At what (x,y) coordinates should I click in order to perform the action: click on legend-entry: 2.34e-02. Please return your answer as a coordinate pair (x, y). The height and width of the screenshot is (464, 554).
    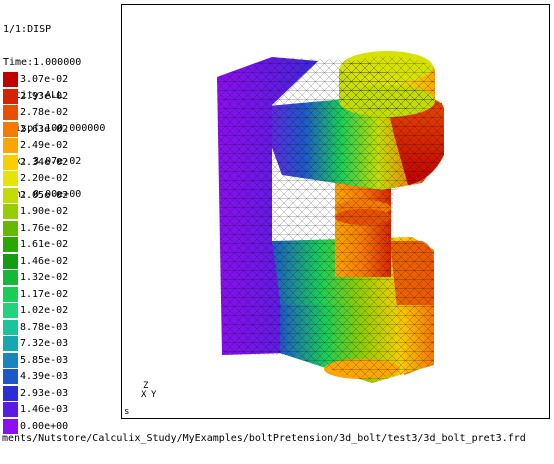
    Looking at the image, I should click on (63, 163).